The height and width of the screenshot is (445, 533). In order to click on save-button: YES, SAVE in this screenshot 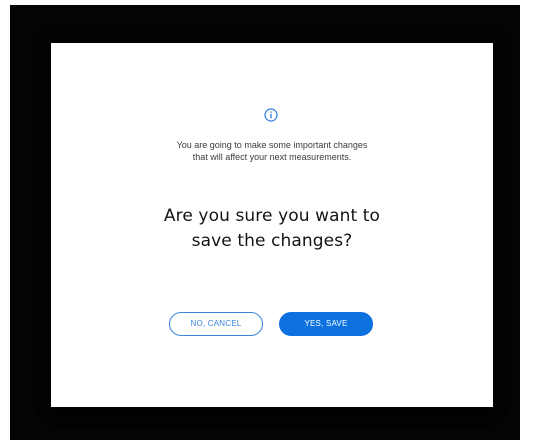, I will do `click(326, 324)`.